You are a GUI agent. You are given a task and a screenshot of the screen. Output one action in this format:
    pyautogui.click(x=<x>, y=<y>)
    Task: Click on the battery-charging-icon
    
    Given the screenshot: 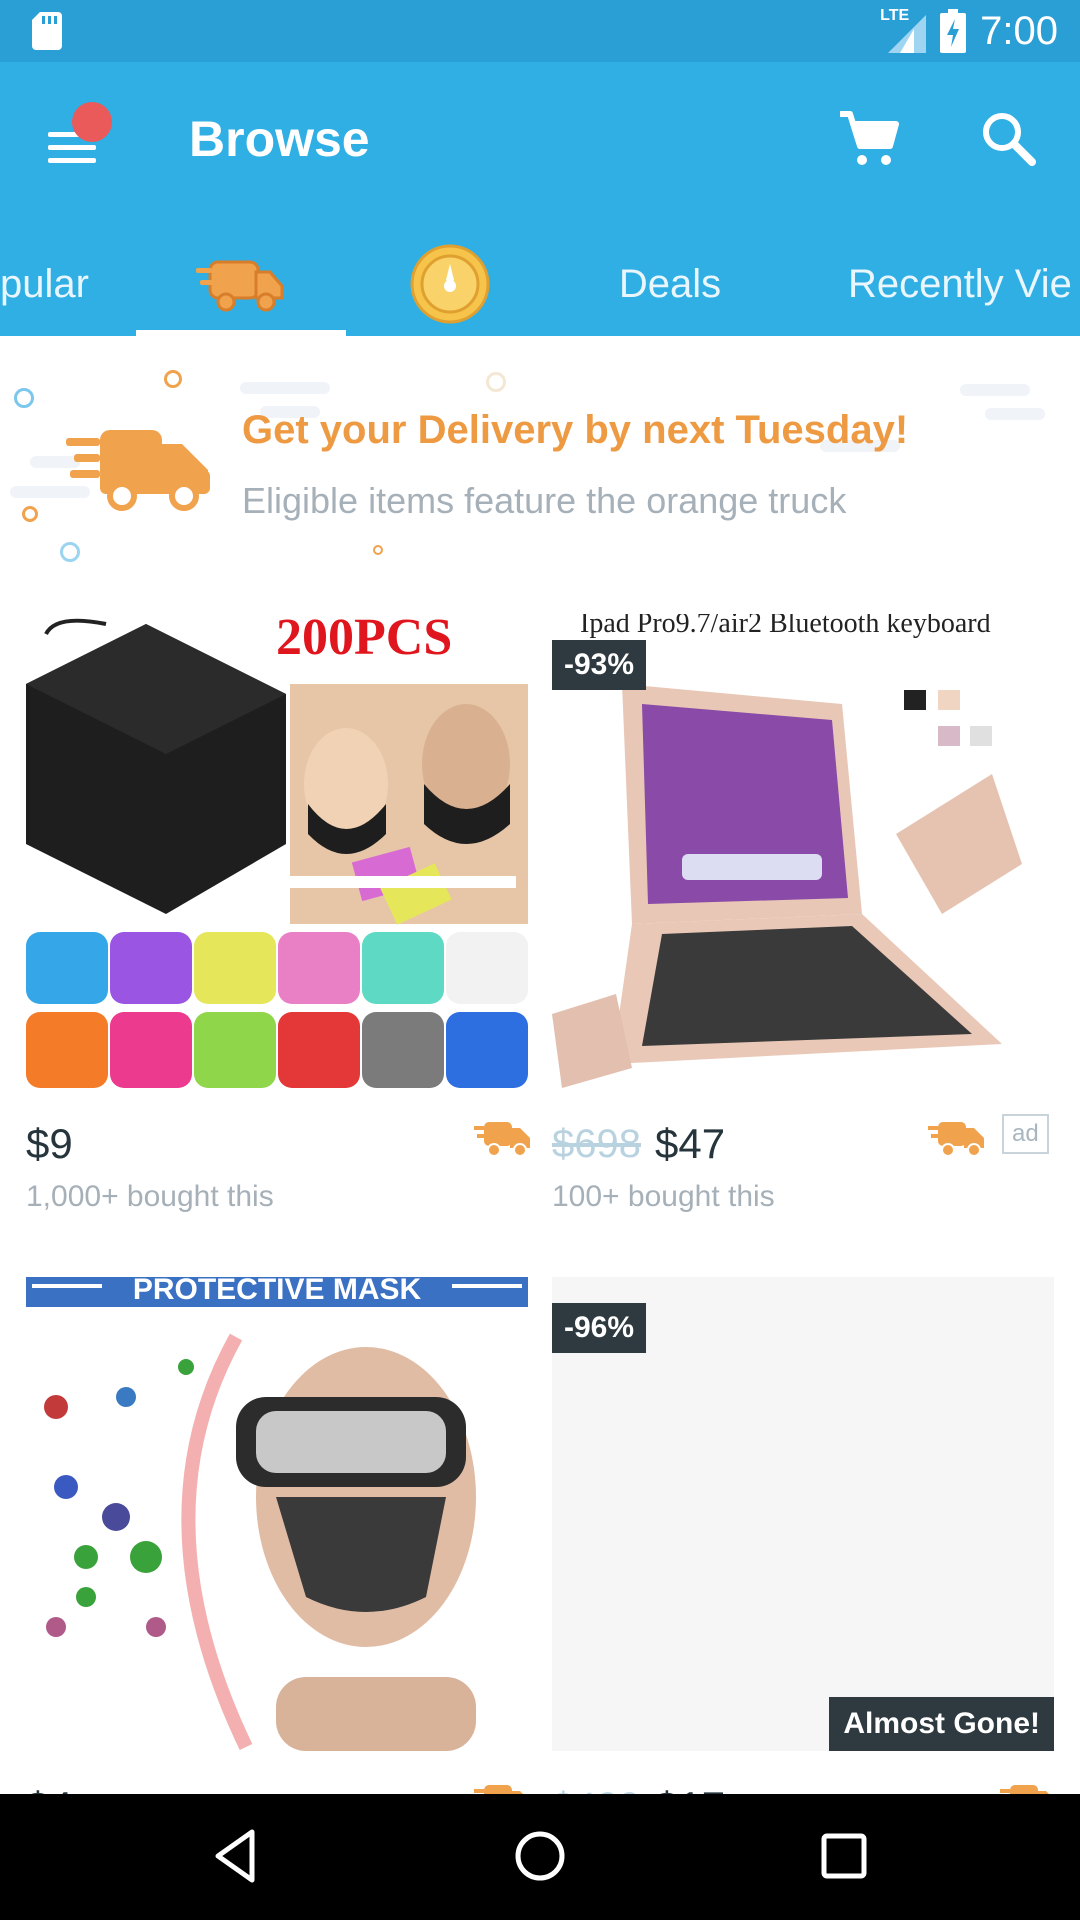 What is the action you would take?
    pyautogui.click(x=953, y=31)
    